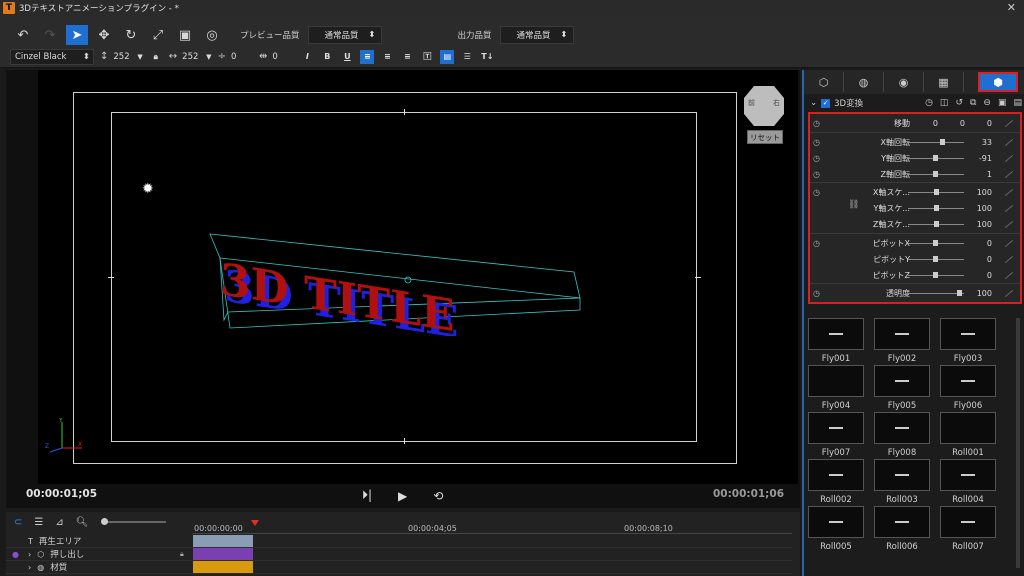 The image size is (1024, 576). What do you see at coordinates (864, 82) in the screenshot?
I see `tab-material-icon: ◍` at bounding box center [864, 82].